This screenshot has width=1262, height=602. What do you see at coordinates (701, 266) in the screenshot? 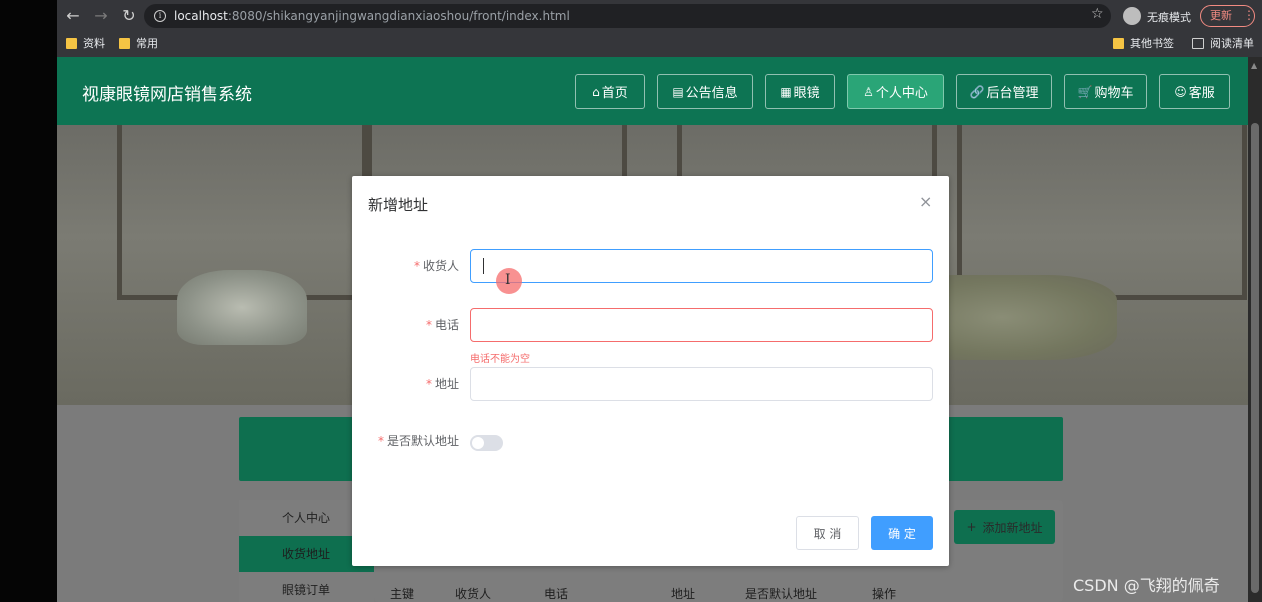
I see `receiver-input` at bounding box center [701, 266].